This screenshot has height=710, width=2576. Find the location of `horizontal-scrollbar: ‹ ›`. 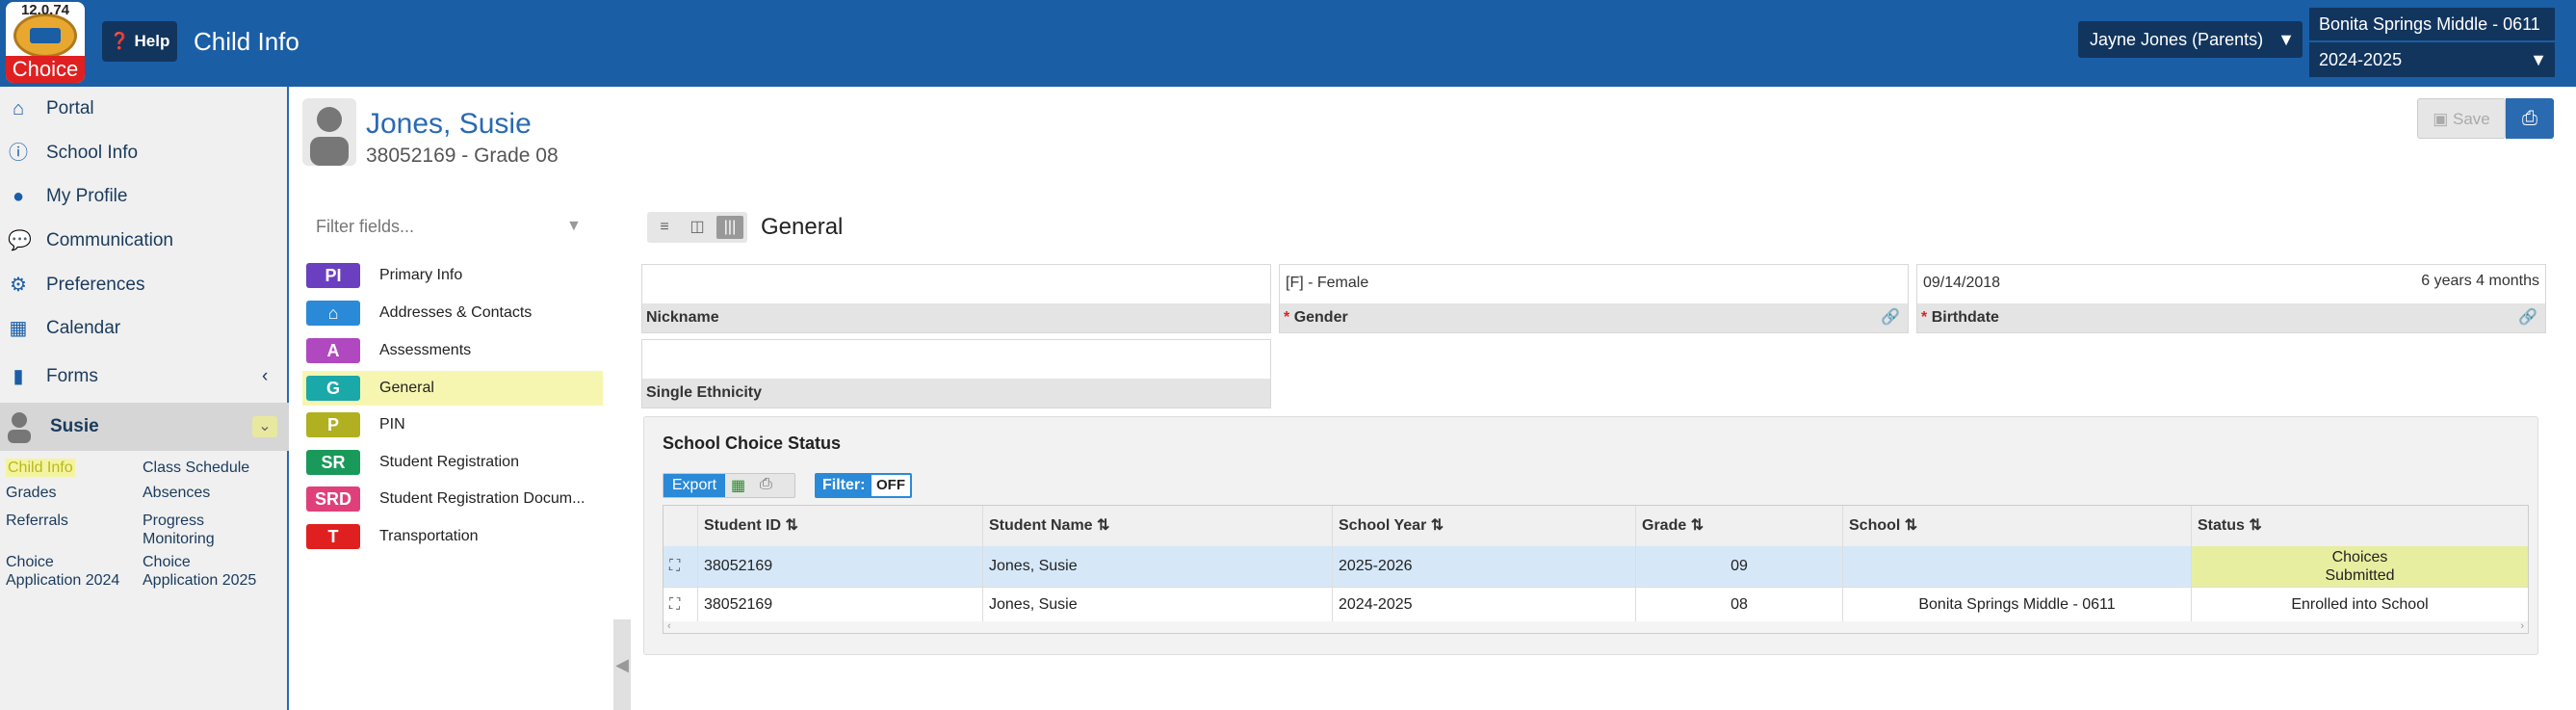

horizontal-scrollbar: ‹ › is located at coordinates (1596, 626).